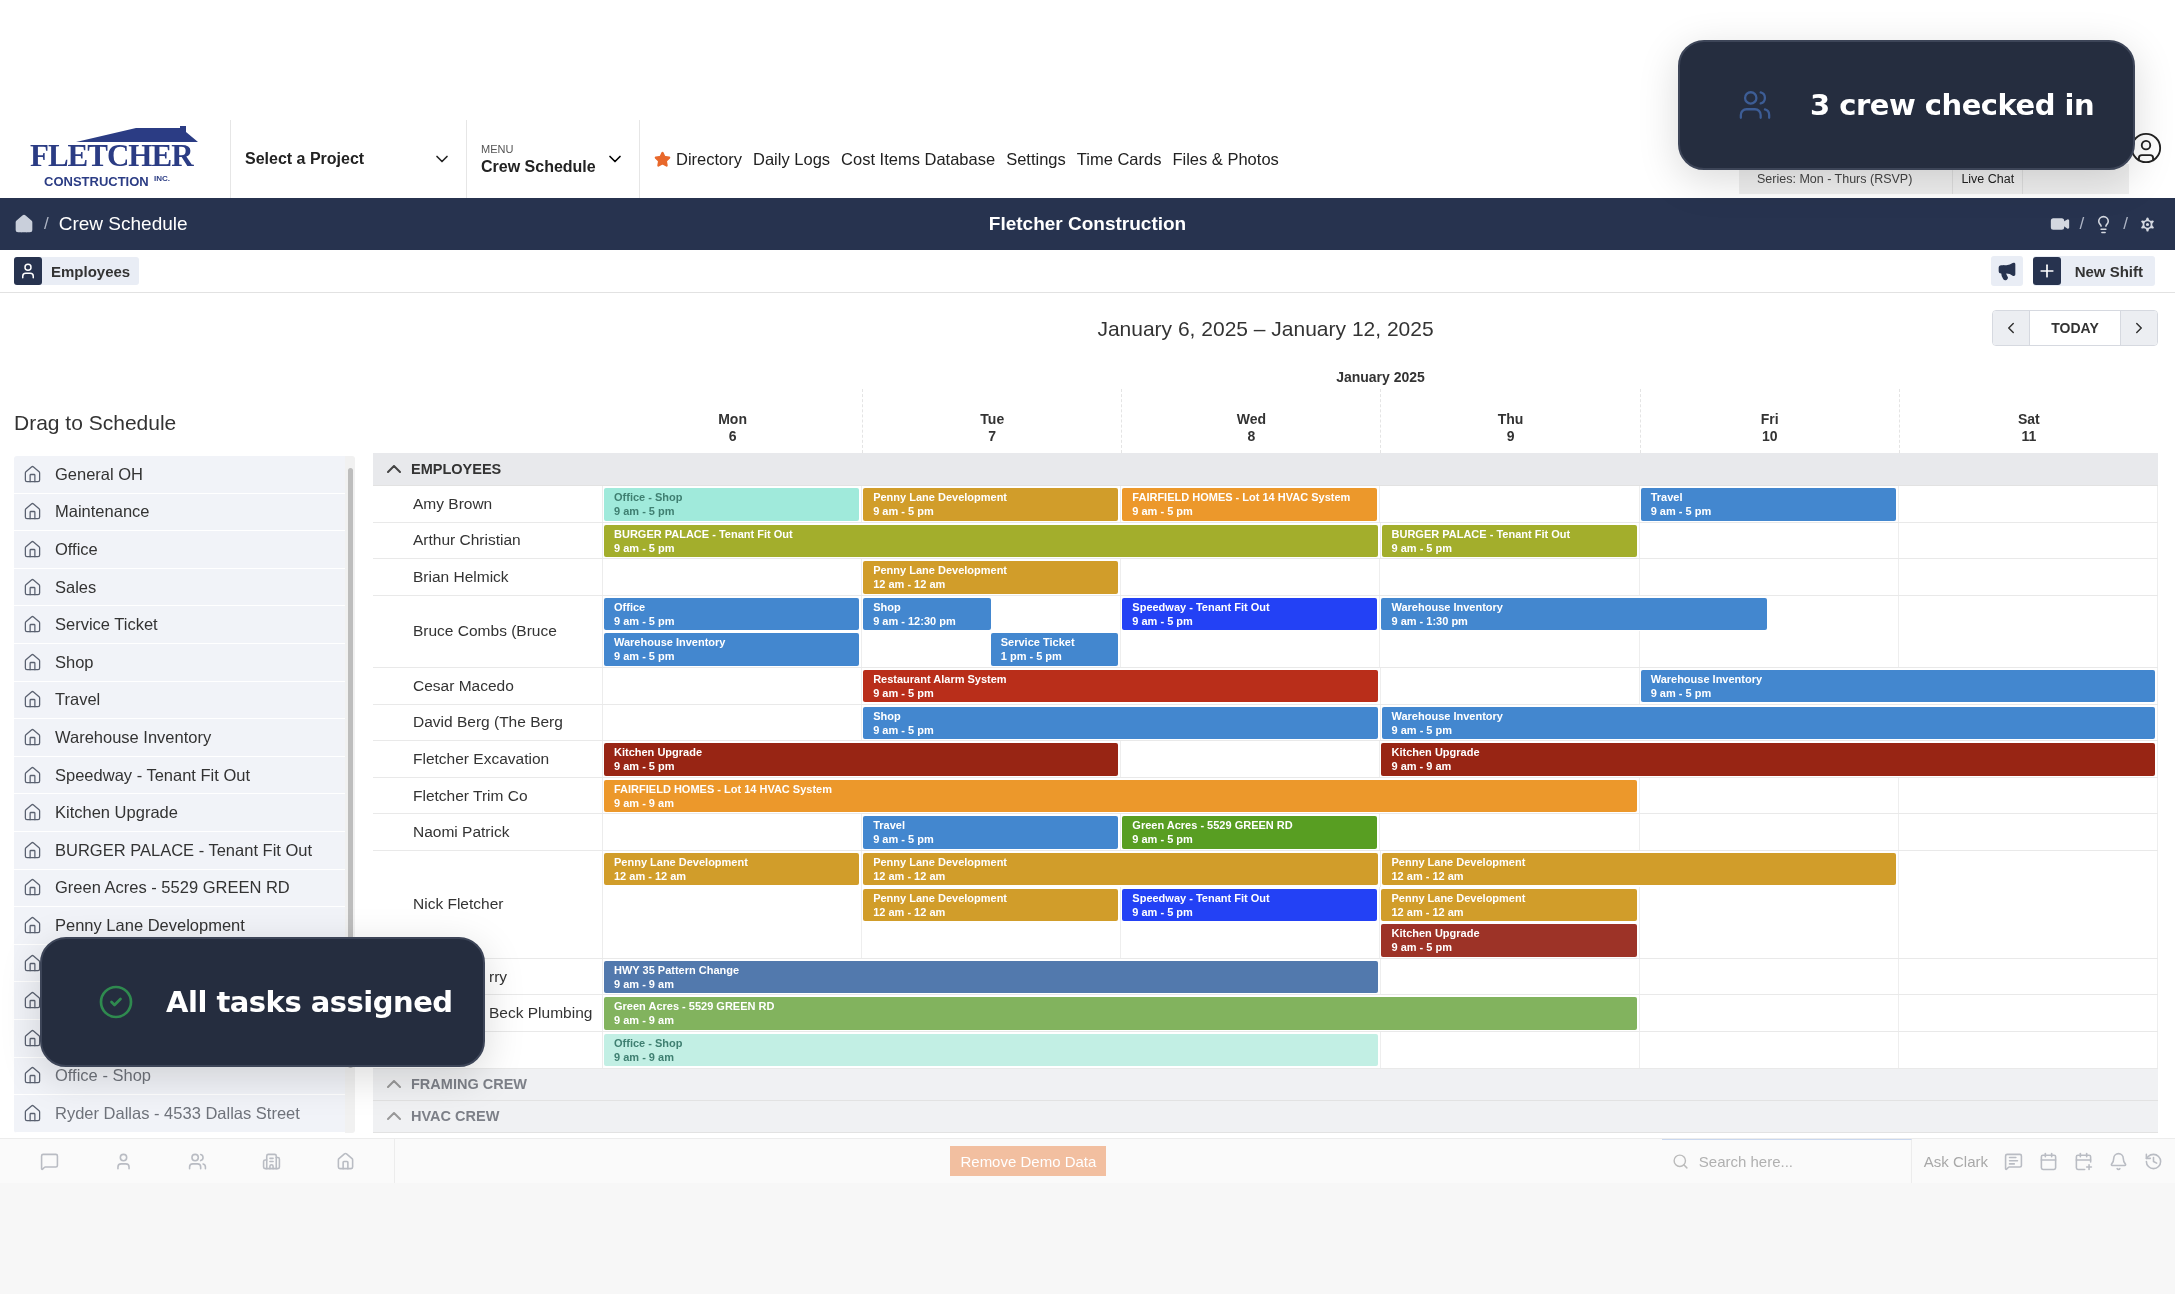 This screenshot has height=1294, width=2175. What do you see at coordinates (927, 614) in the screenshot?
I see `shift-block: Shop 9 am - 12:30 pm` at bounding box center [927, 614].